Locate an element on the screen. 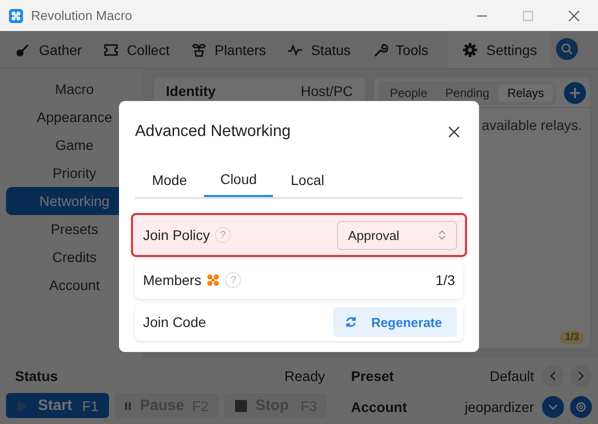 This screenshot has height=424, width=598. preset-value: Default is located at coordinates (512, 376).